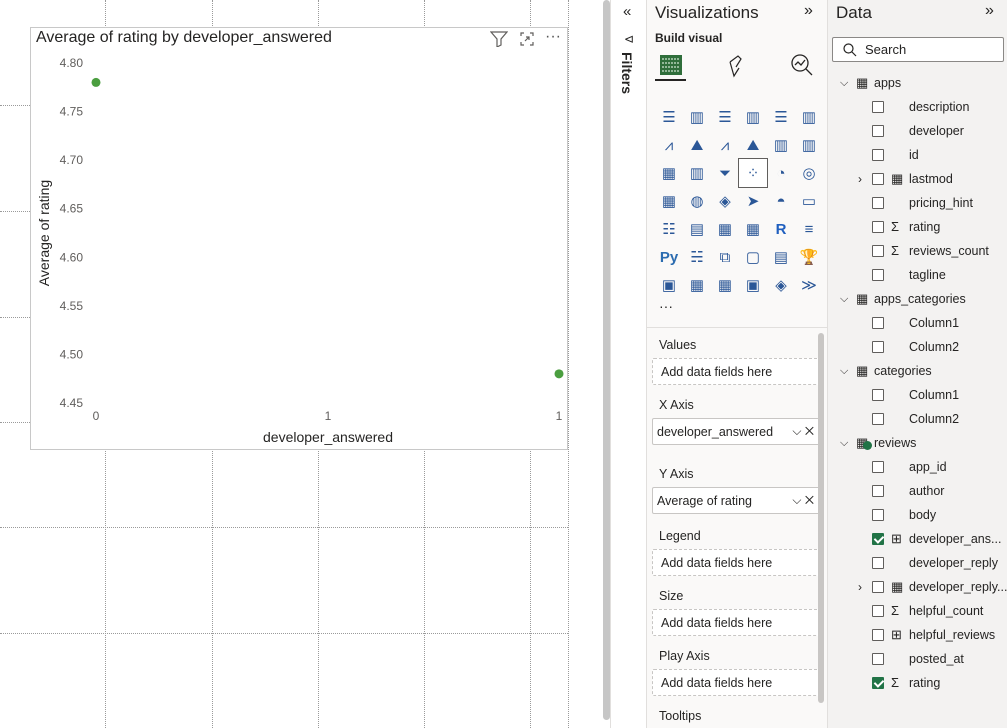  Describe the element at coordinates (670, 65) in the screenshot. I see `build-visual-tab` at that location.